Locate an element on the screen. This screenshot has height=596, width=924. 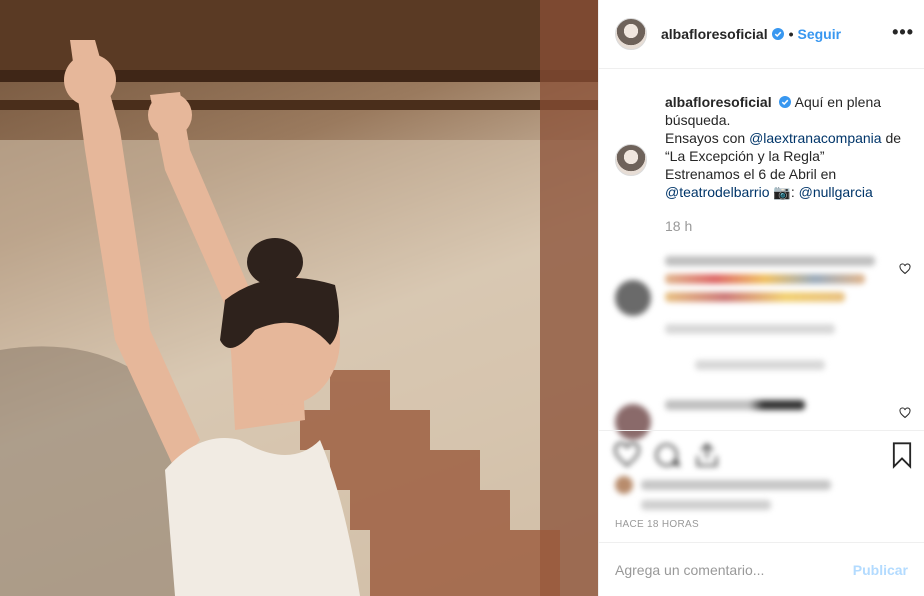
more-options-icon: ••• is located at coordinates (903, 32).